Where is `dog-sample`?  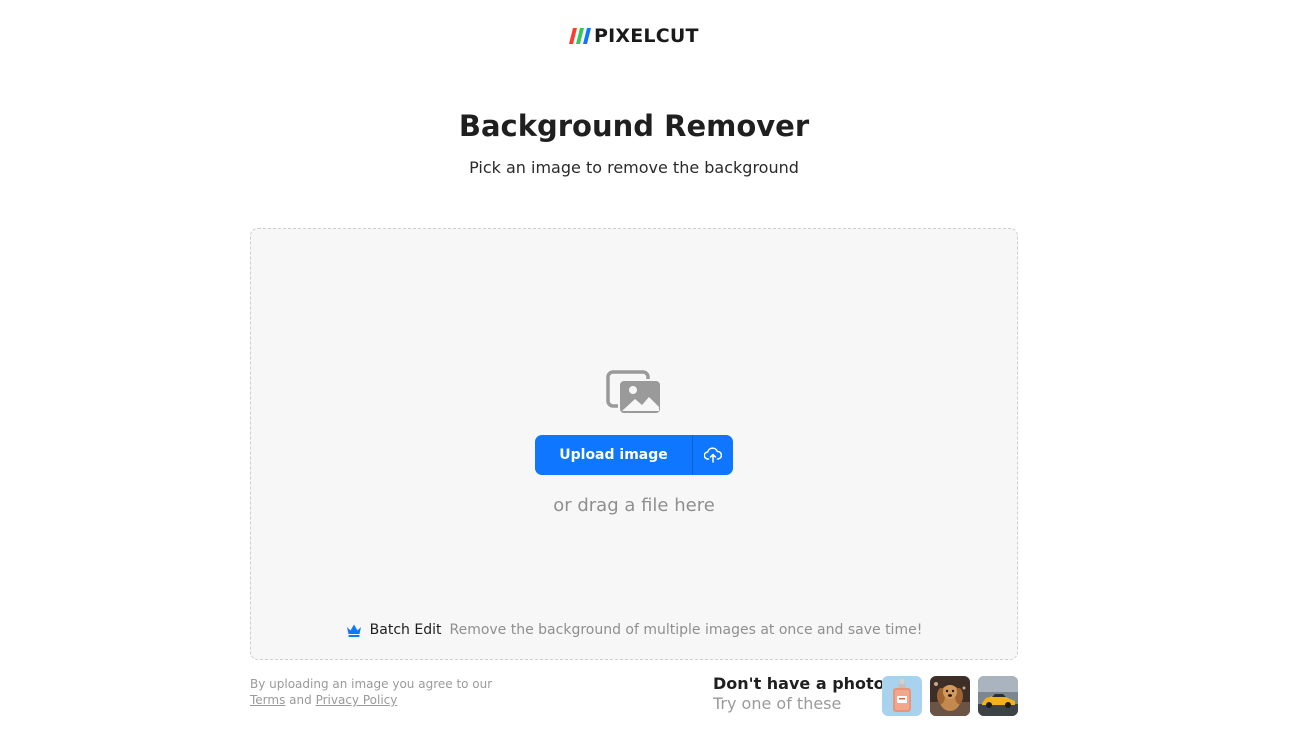
dog-sample is located at coordinates (950, 696).